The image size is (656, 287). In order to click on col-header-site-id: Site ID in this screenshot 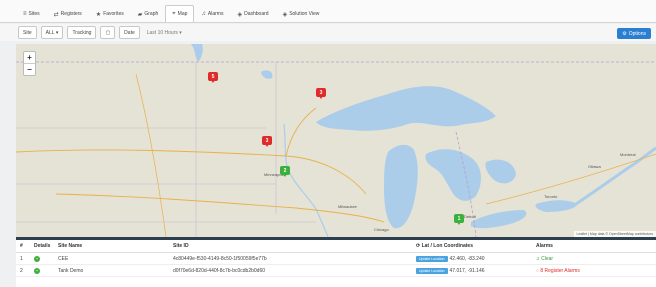, I will do `click(294, 246)`.